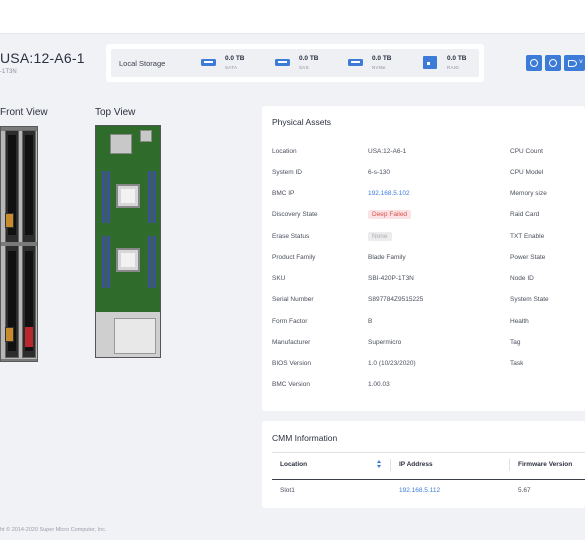 This screenshot has width=585, height=540. What do you see at coordinates (8, 72) in the screenshot?
I see `page-subtitle: -1T3N` at bounding box center [8, 72].